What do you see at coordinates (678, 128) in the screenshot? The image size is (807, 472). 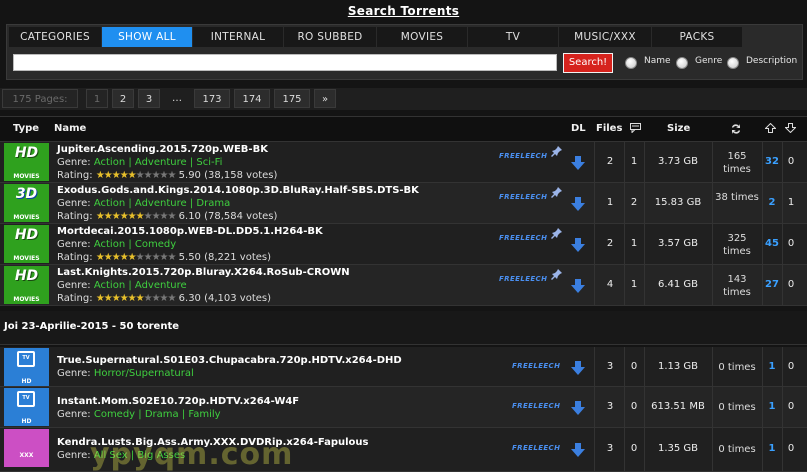 I see `col-size: Size` at bounding box center [678, 128].